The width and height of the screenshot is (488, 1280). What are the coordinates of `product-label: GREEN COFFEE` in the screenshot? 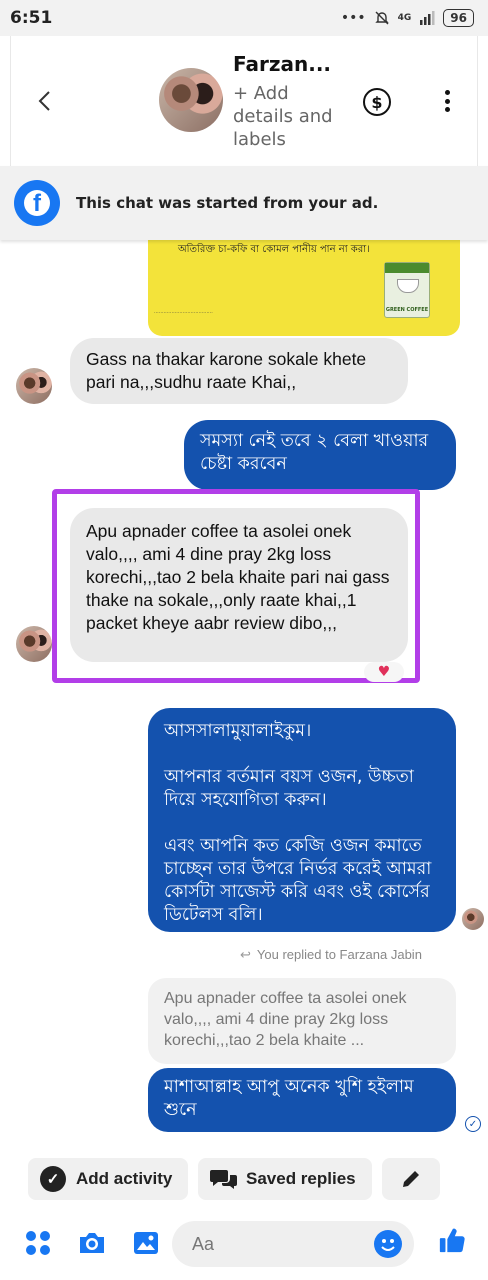 It's located at (407, 310).